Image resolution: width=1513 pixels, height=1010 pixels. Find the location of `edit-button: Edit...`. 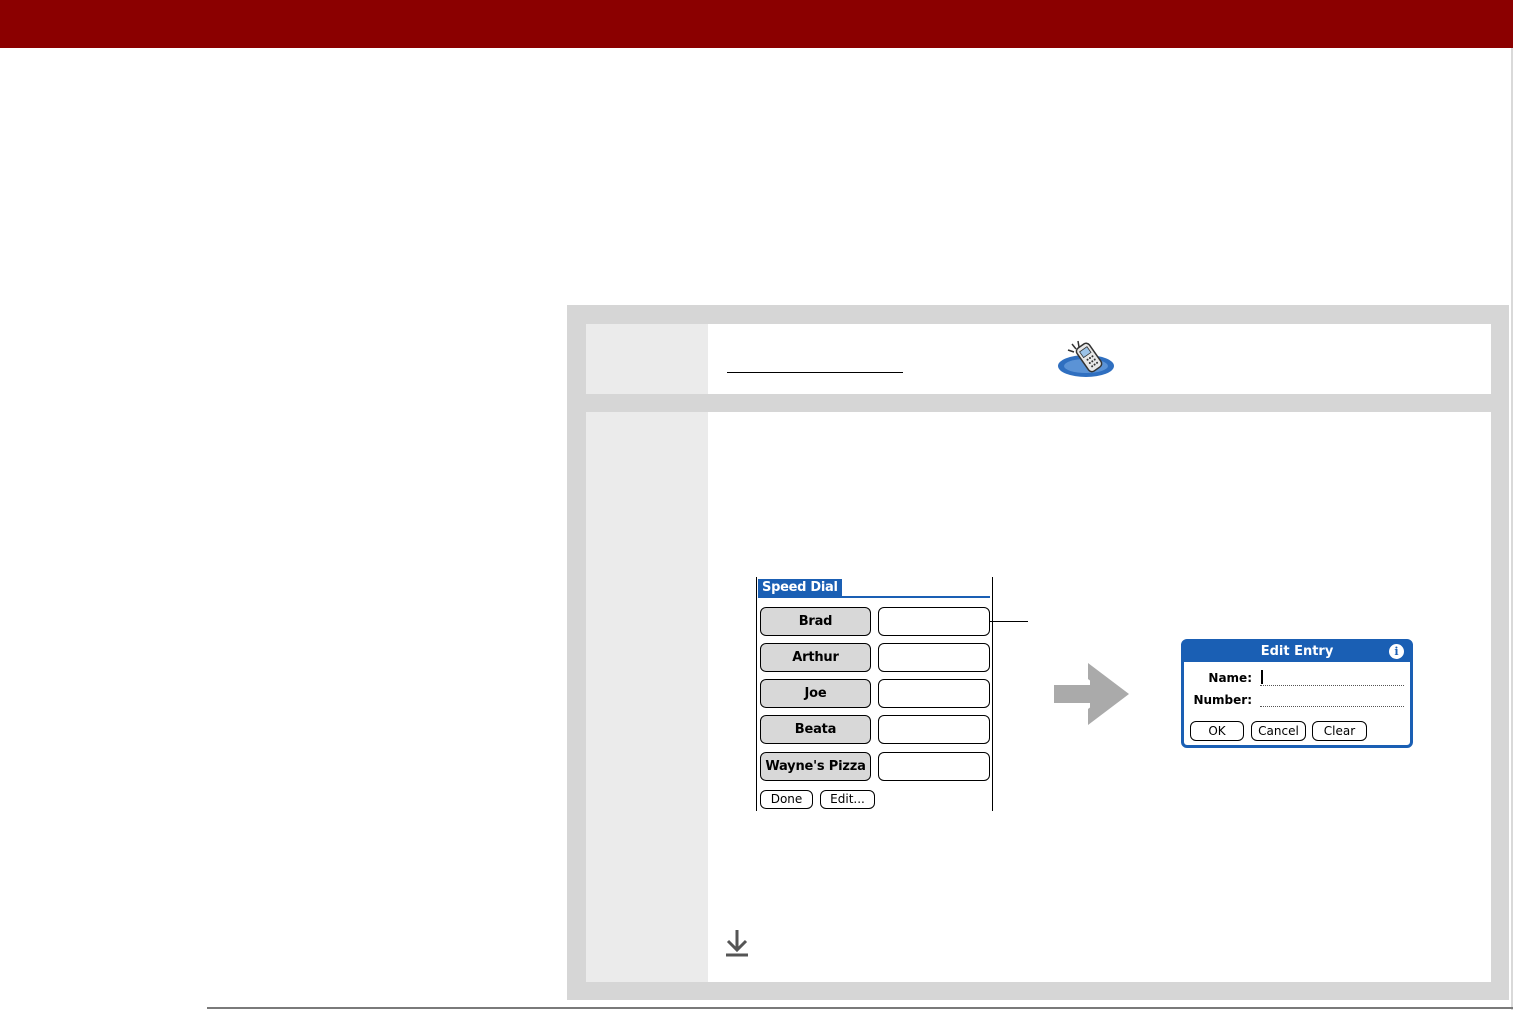

edit-button: Edit... is located at coordinates (847, 799).